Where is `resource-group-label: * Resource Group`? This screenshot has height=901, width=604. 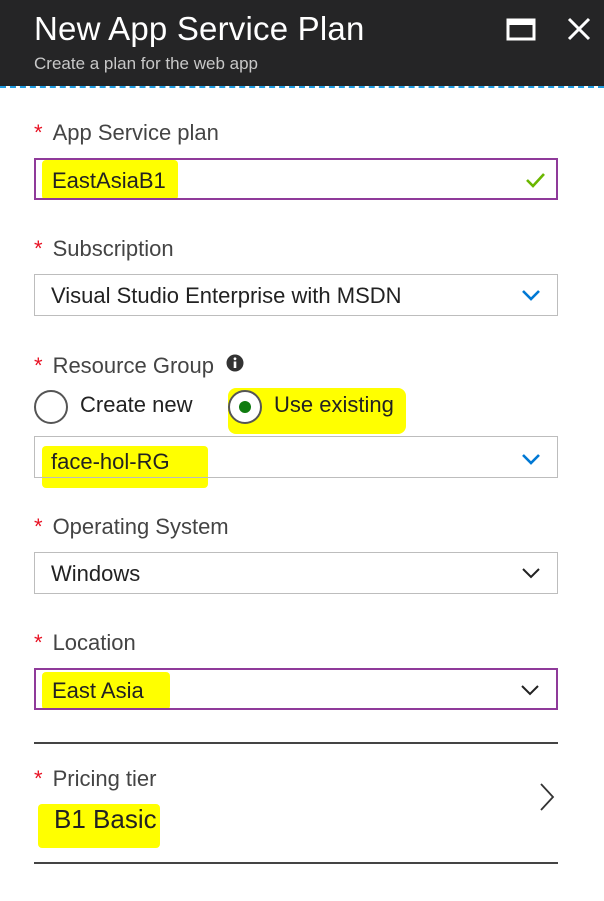 resource-group-label: * Resource Group is located at coordinates (139, 365).